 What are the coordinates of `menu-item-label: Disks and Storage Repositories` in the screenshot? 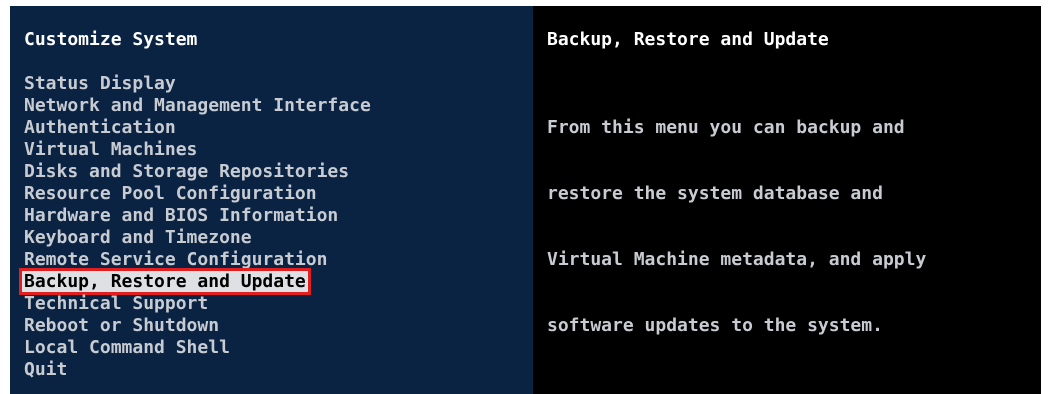 It's located at (187, 171).